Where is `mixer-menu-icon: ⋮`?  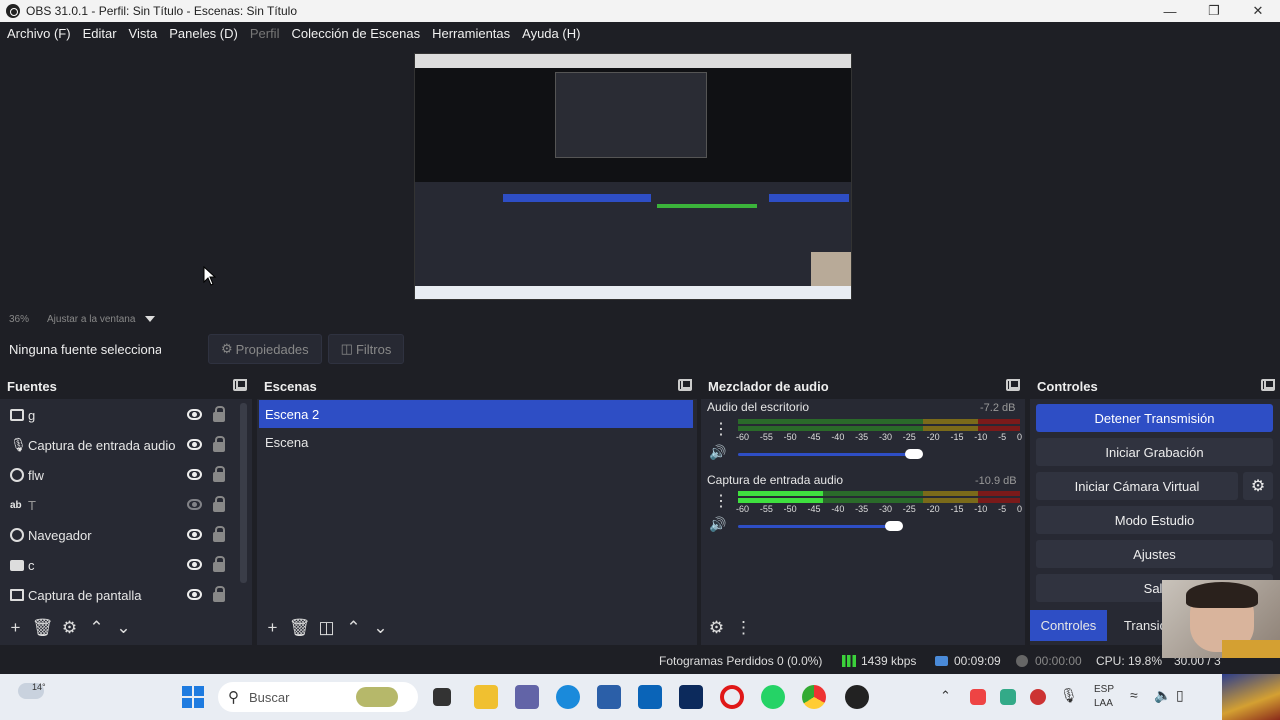
mixer-menu-icon: ⋮ is located at coordinates (743, 628).